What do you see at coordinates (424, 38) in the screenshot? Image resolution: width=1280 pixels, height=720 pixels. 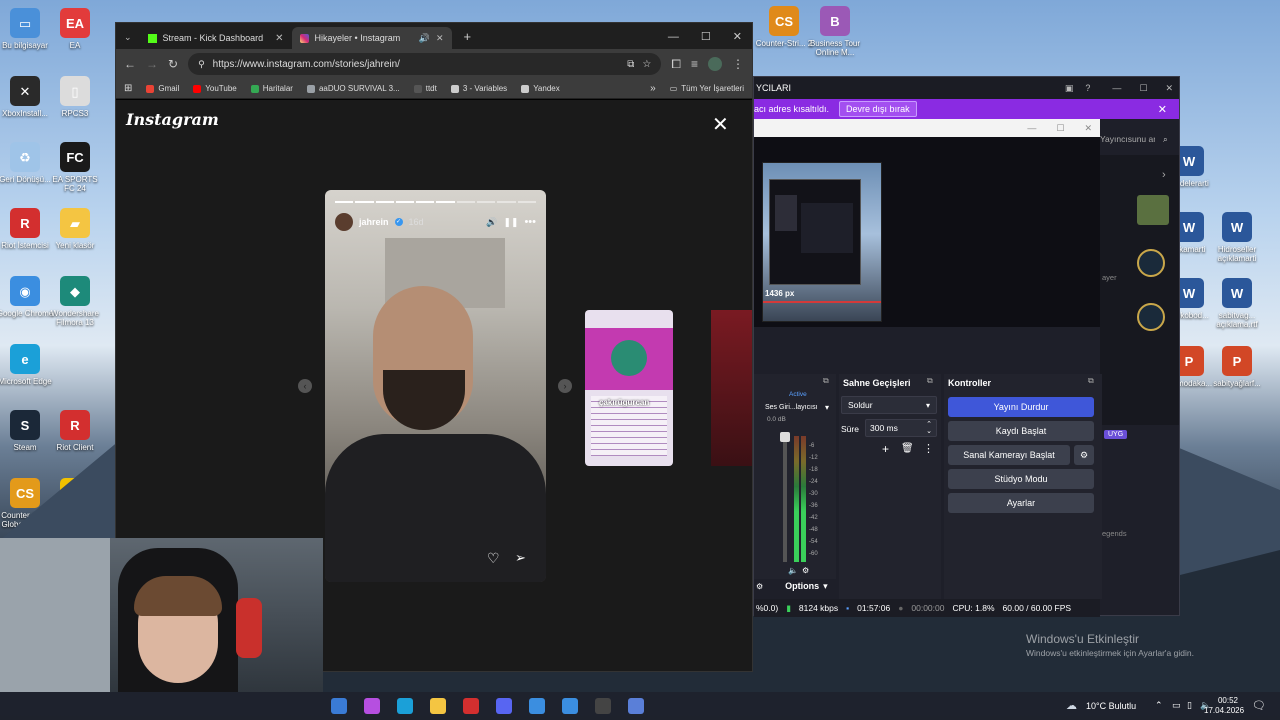 I see `speaker-icon: 🔊` at bounding box center [424, 38].